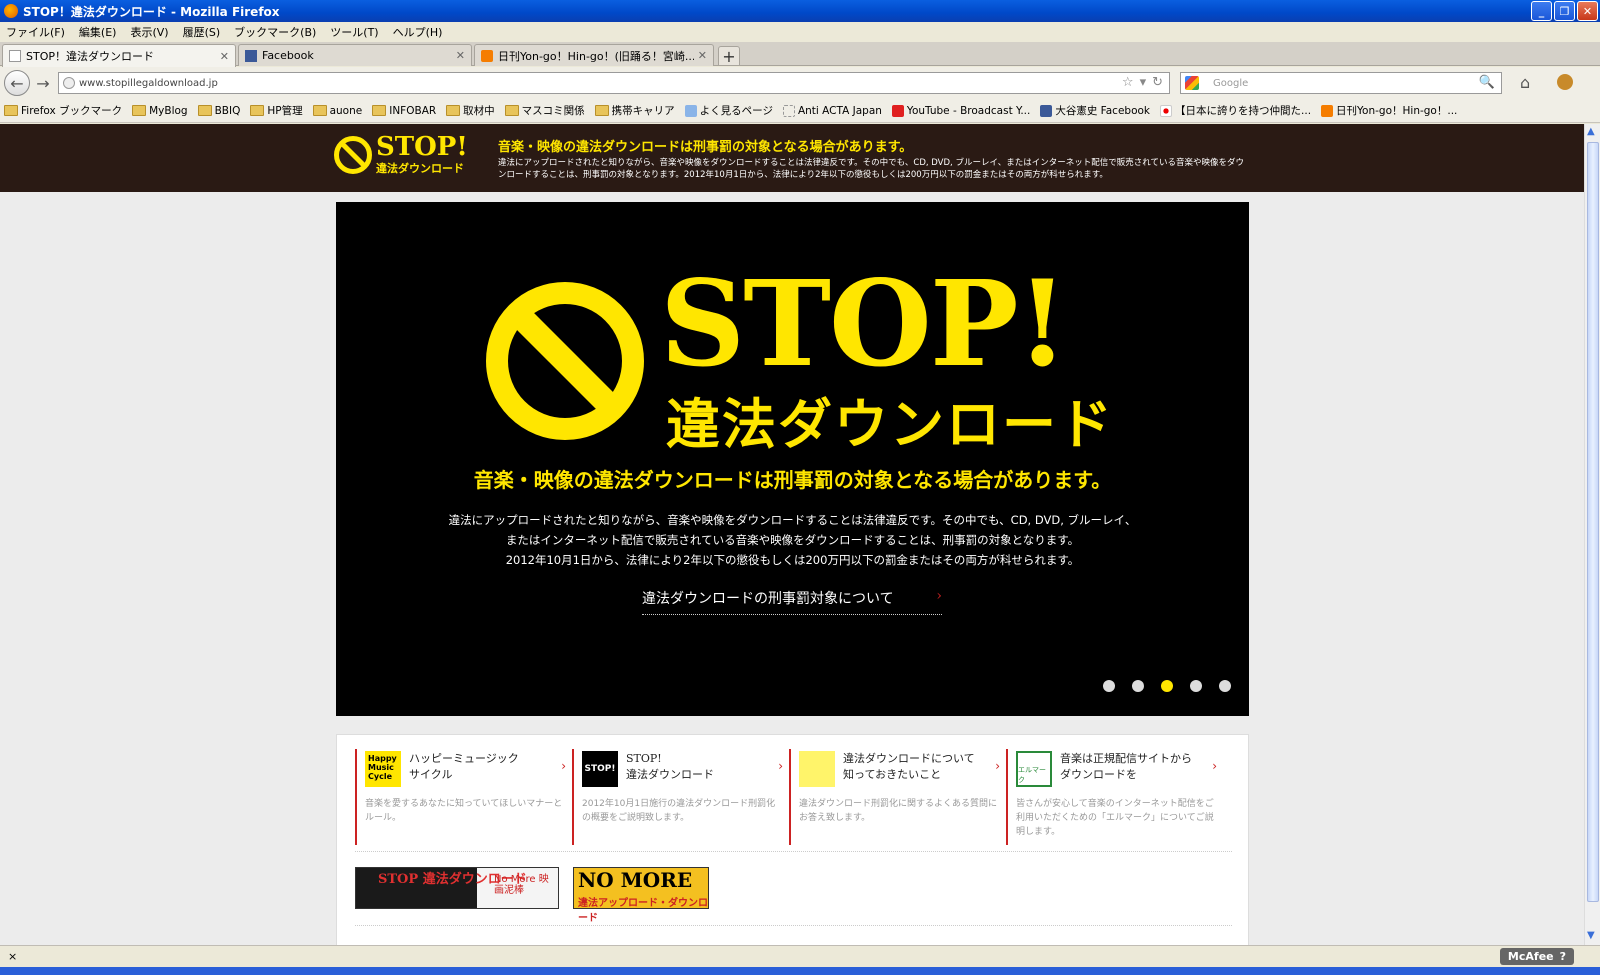 The height and width of the screenshot is (975, 1600). Describe the element at coordinates (1541, 11) in the screenshot. I see `minimize-button: _` at that location.